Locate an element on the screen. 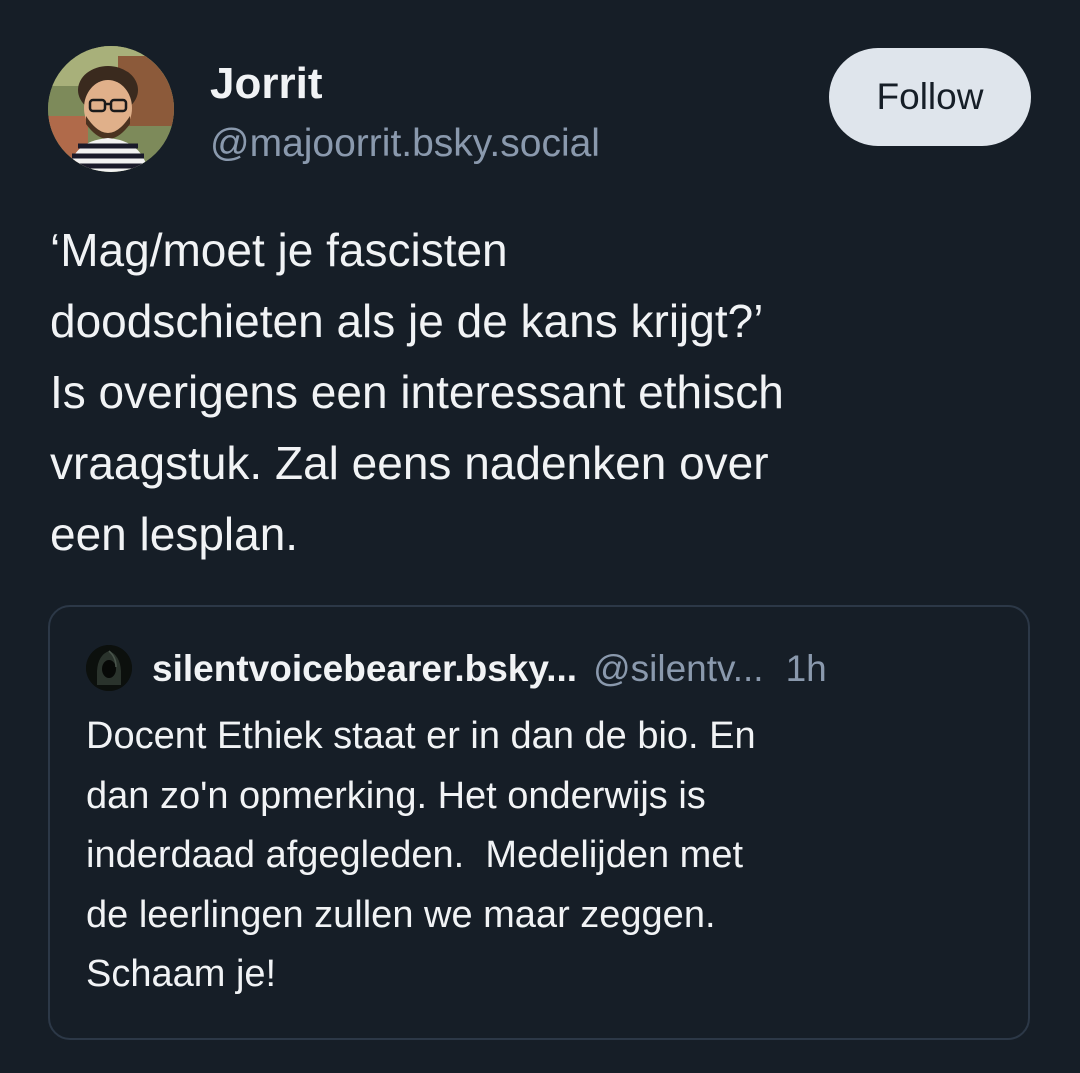  quoted-text-line: Schaam je! is located at coordinates (181, 974).